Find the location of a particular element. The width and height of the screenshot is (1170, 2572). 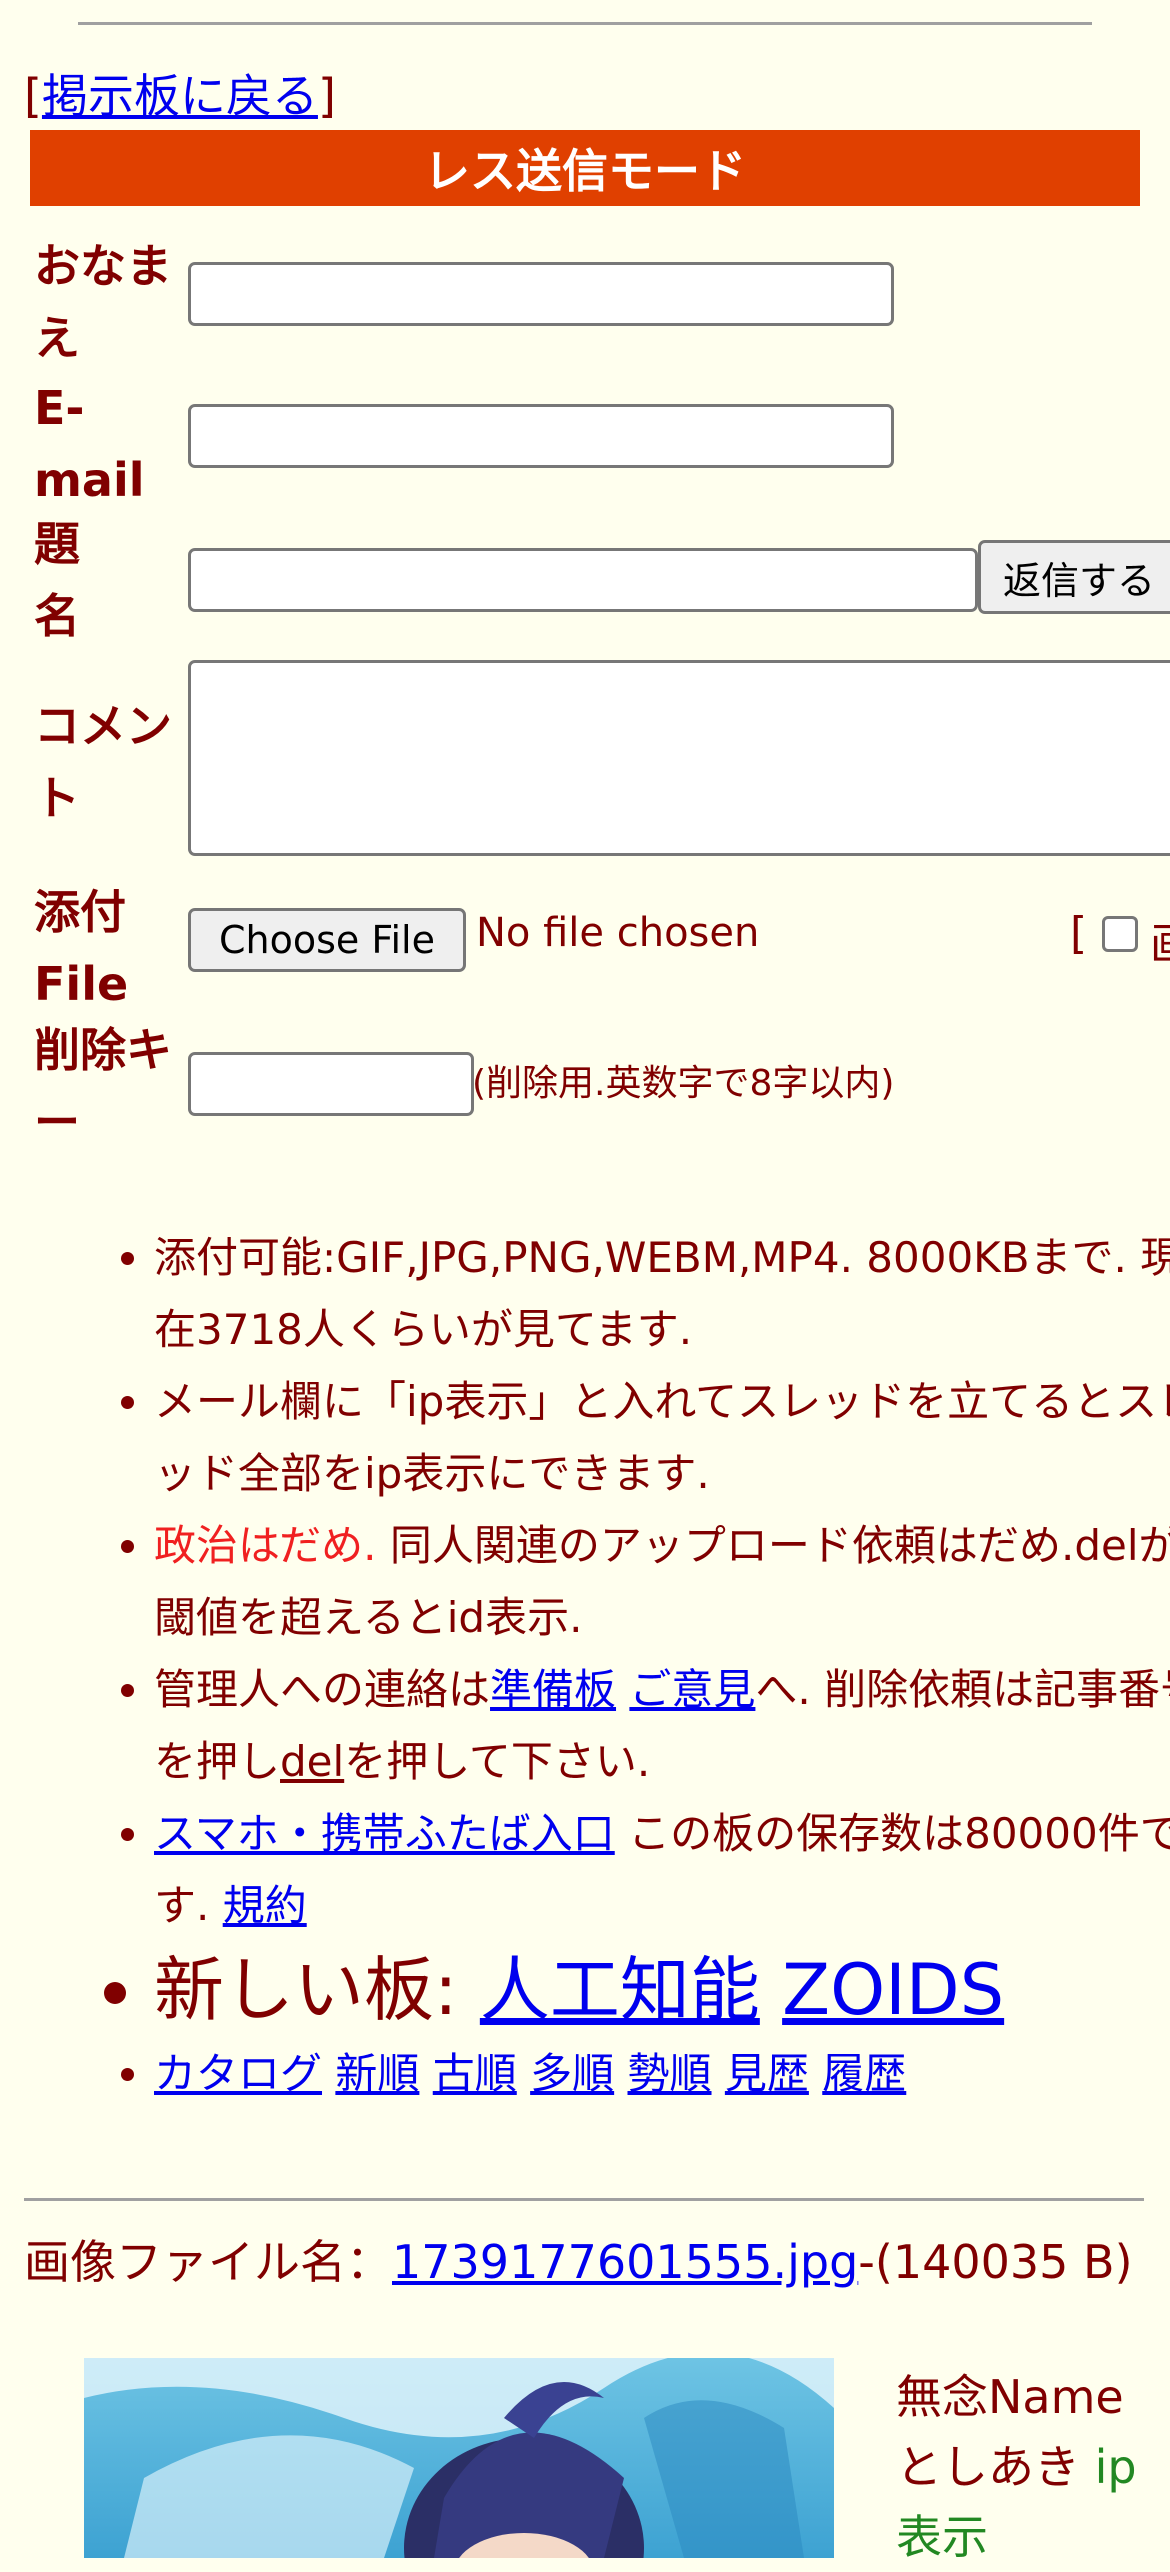

author-sub-line: としあき ip is located at coordinates (1016, 2467).